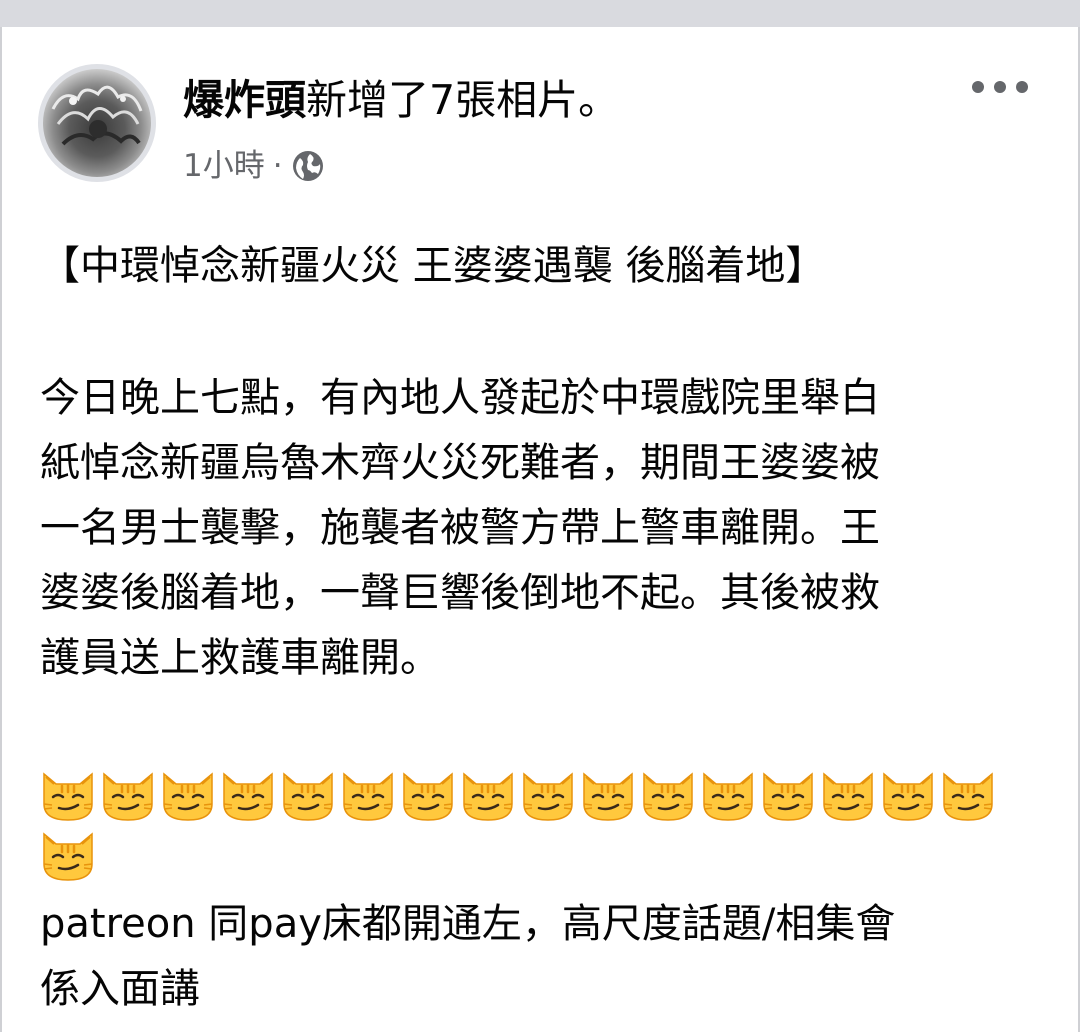 Image resolution: width=1080 pixels, height=1032 pixels. I want to click on post-meta: 1小時 ·, so click(254, 166).